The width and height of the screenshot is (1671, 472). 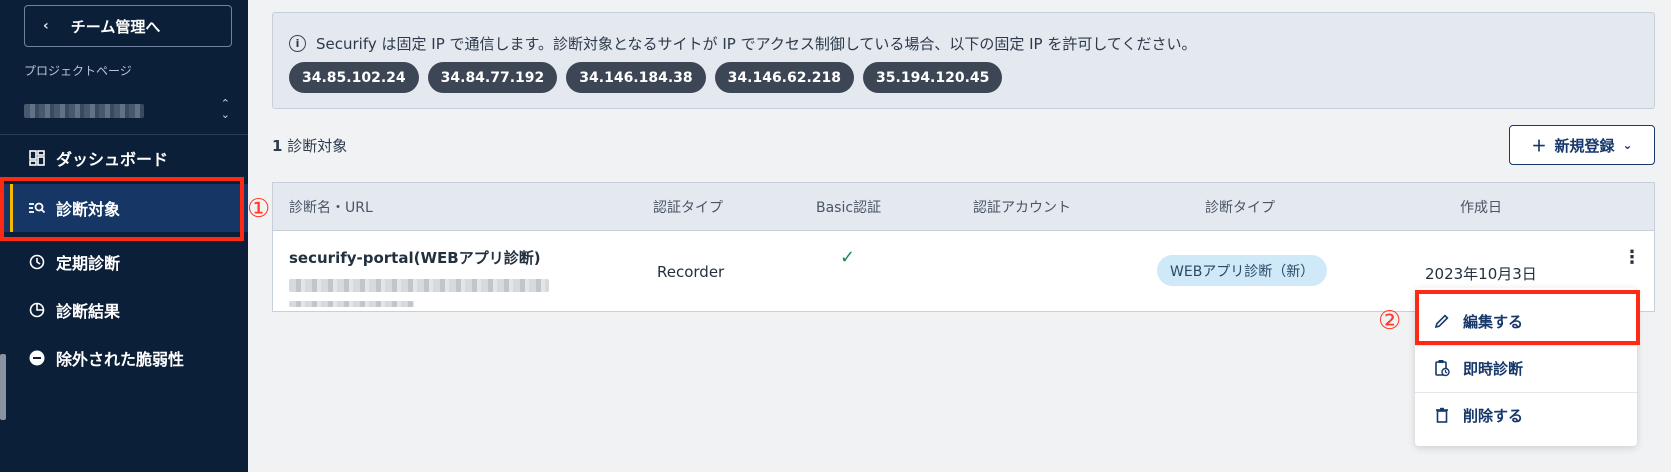 What do you see at coordinates (1632, 257) in the screenshot?
I see `more-vert-icon: ⋮` at bounding box center [1632, 257].